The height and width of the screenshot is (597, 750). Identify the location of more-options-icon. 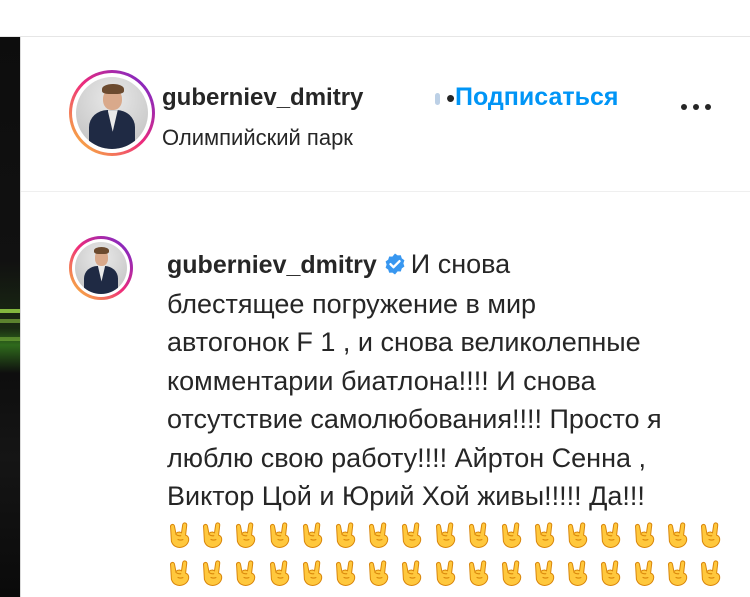
(696, 105).